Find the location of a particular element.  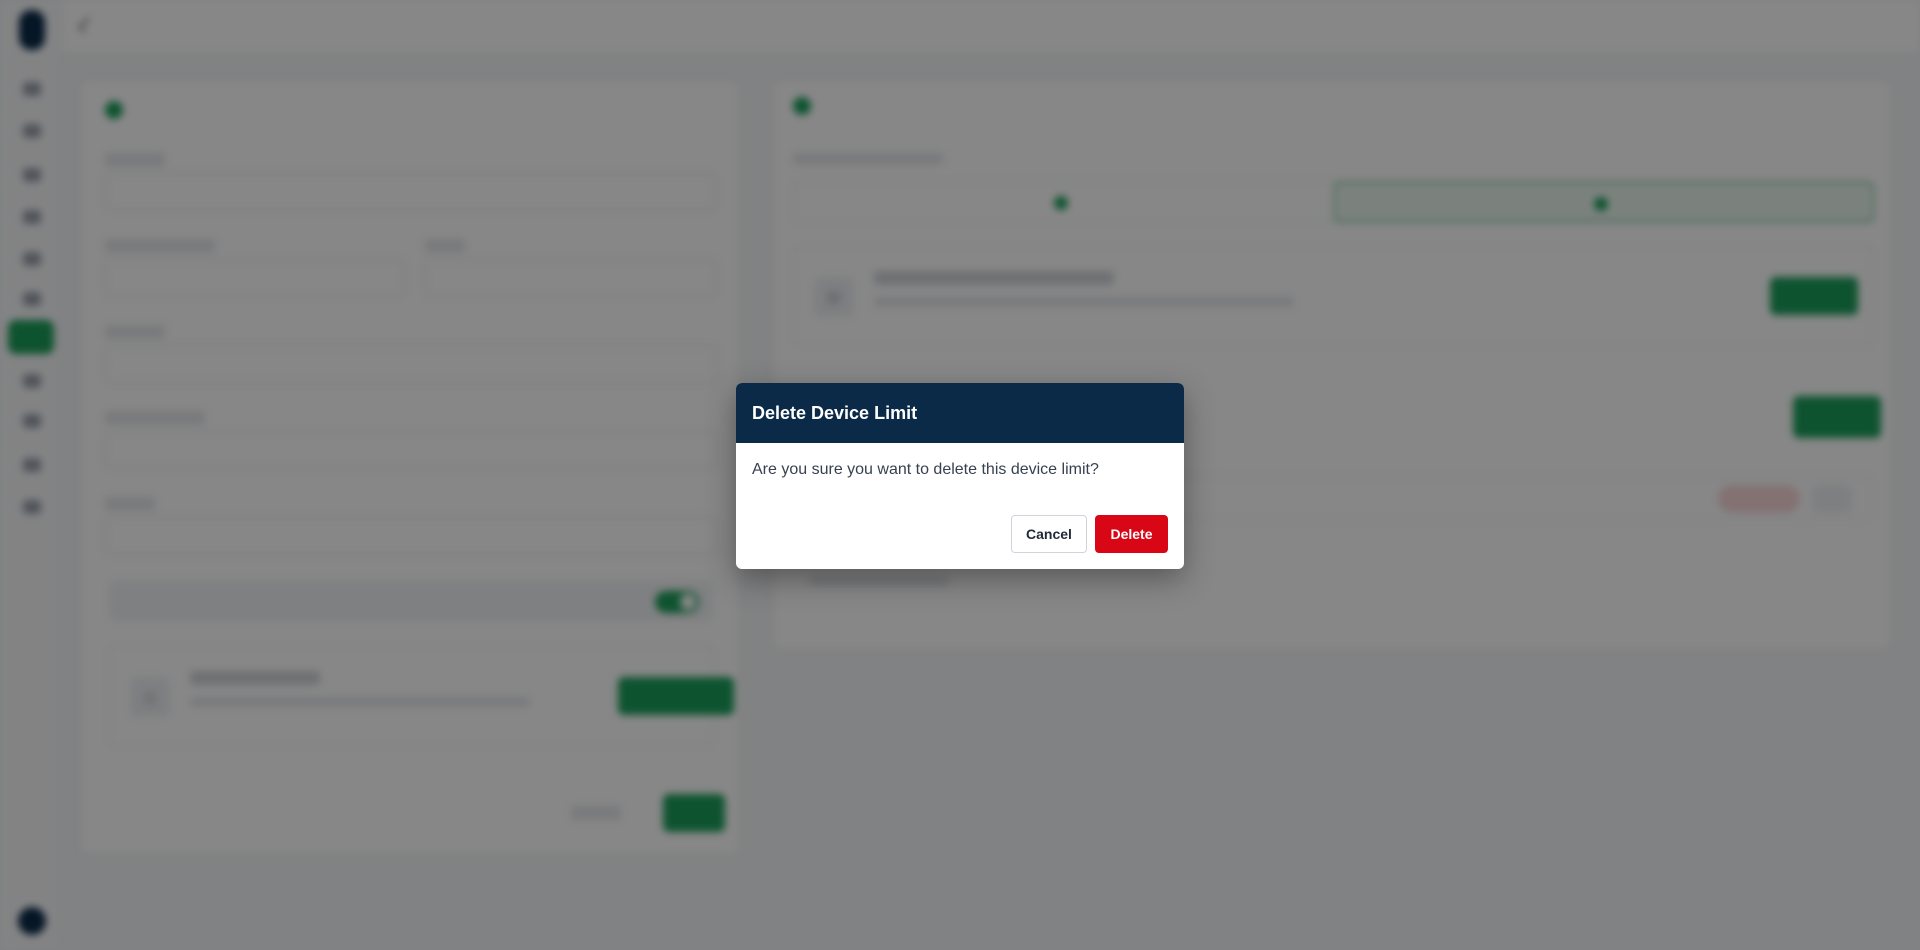

dialog-title: Delete Device Limit is located at coordinates (835, 412).